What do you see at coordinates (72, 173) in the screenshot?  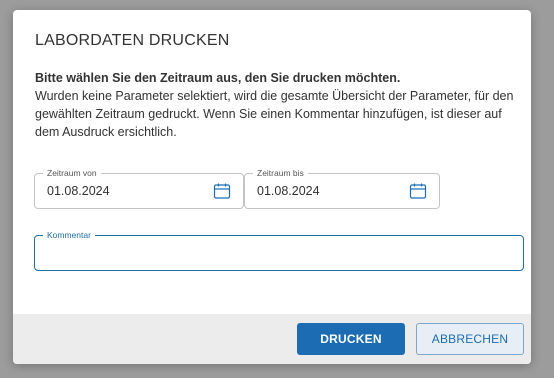 I see `date-from-label: Zeitraum von` at bounding box center [72, 173].